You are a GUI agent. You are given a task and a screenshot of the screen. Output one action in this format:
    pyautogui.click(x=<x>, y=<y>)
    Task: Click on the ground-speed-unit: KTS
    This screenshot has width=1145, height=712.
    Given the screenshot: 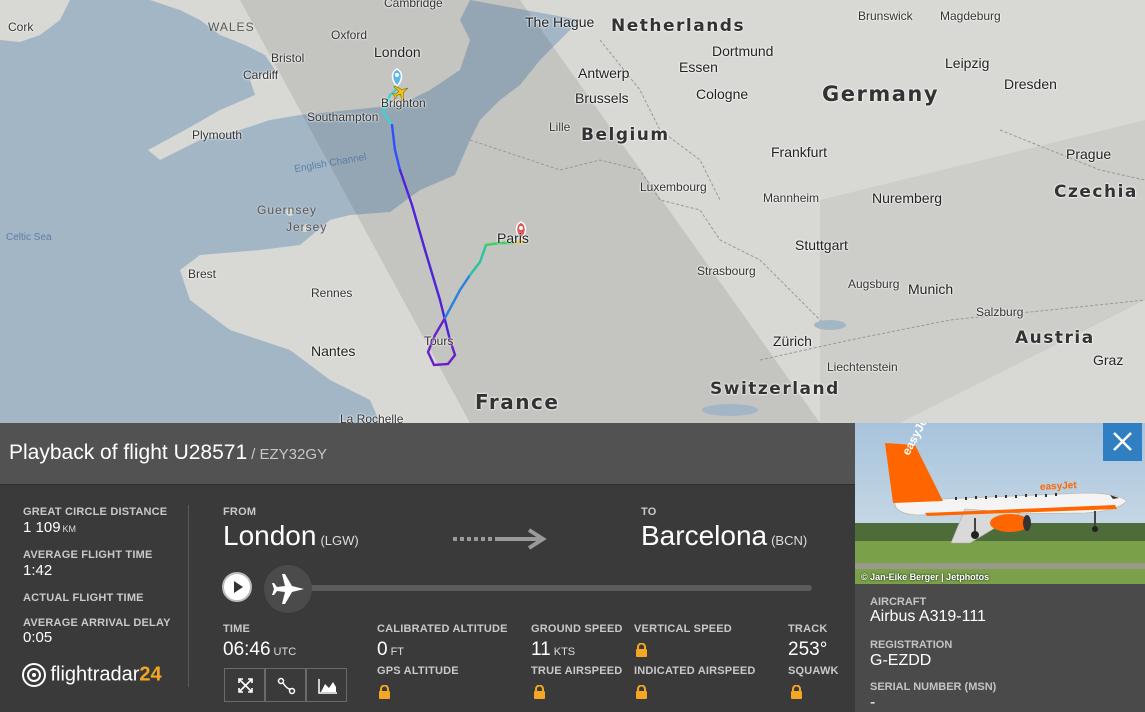 What is the action you would take?
    pyautogui.click(x=564, y=652)
    